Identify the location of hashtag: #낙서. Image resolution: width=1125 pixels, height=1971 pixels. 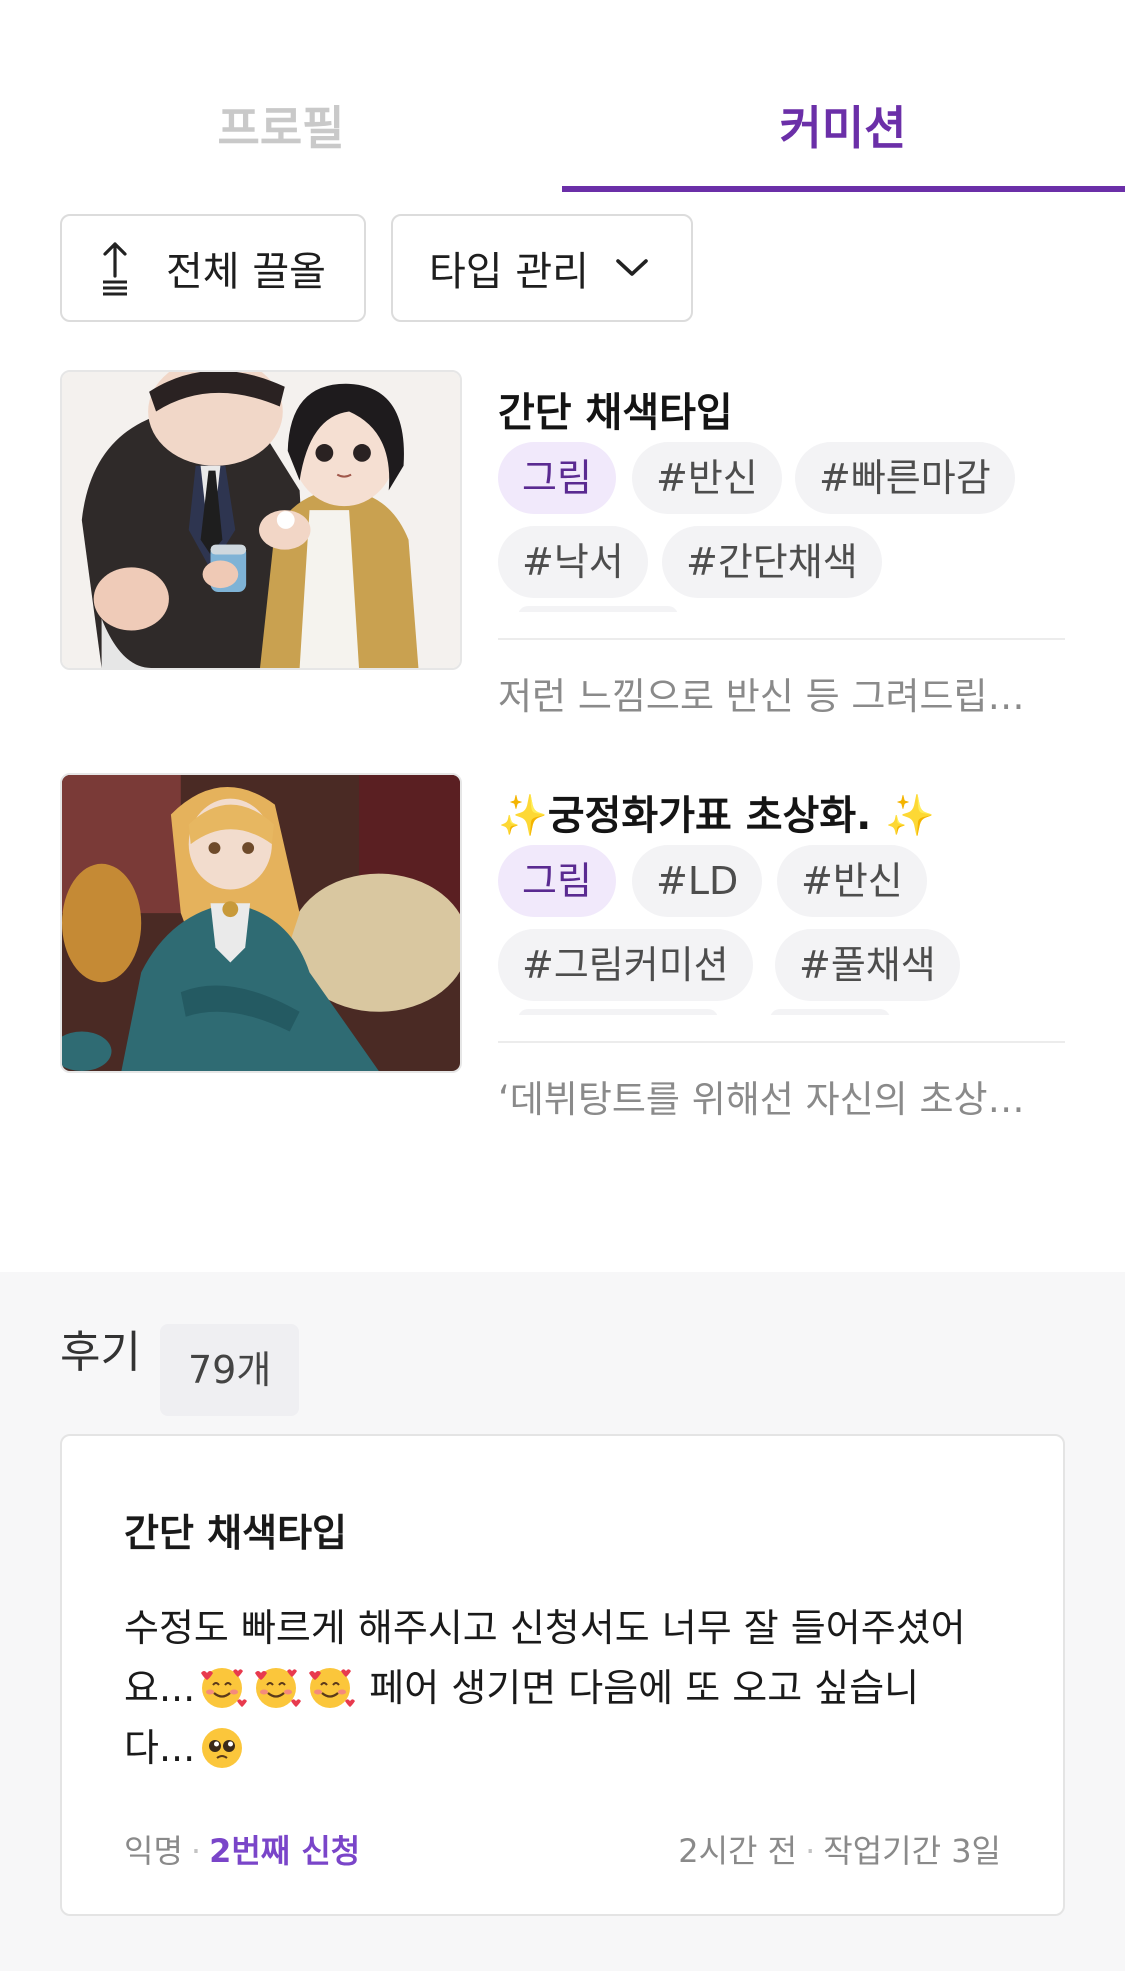
(573, 562).